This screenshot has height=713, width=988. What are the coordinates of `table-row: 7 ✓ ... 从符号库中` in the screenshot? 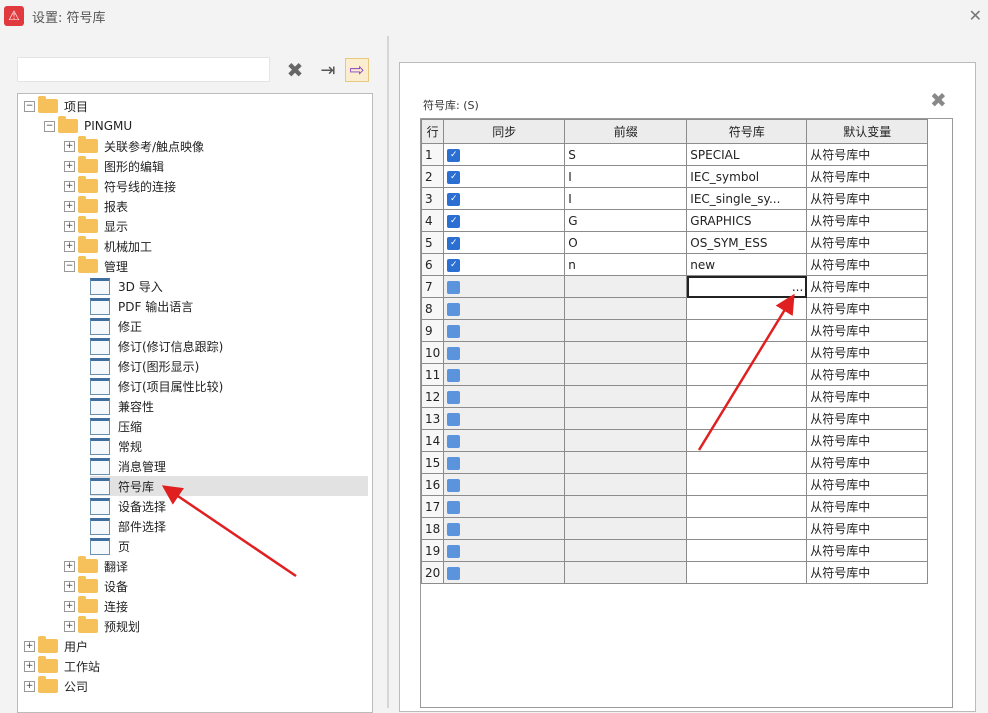 It's located at (674, 286).